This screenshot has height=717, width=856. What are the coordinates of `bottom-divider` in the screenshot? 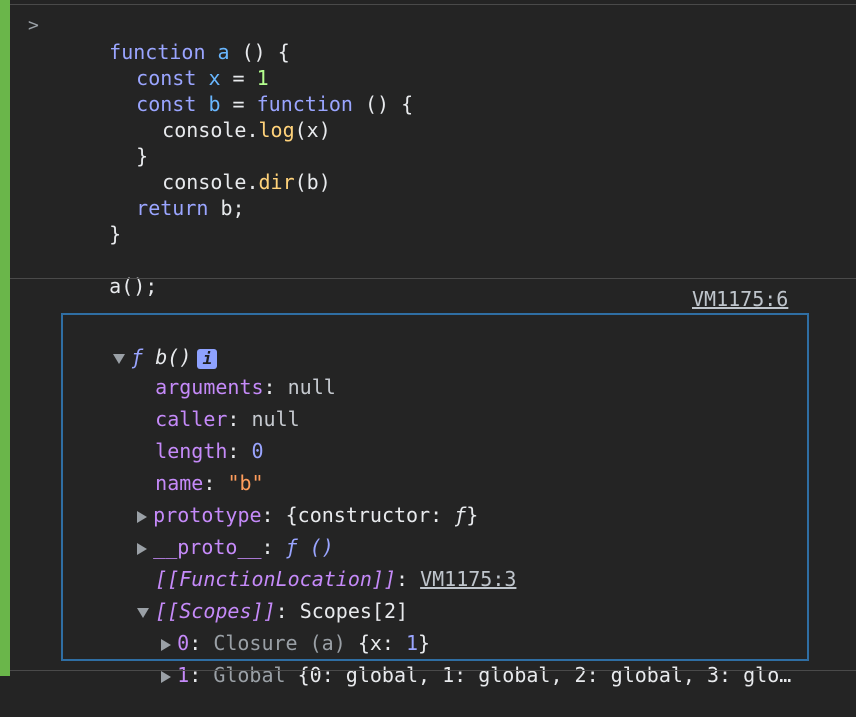 It's located at (433, 670).